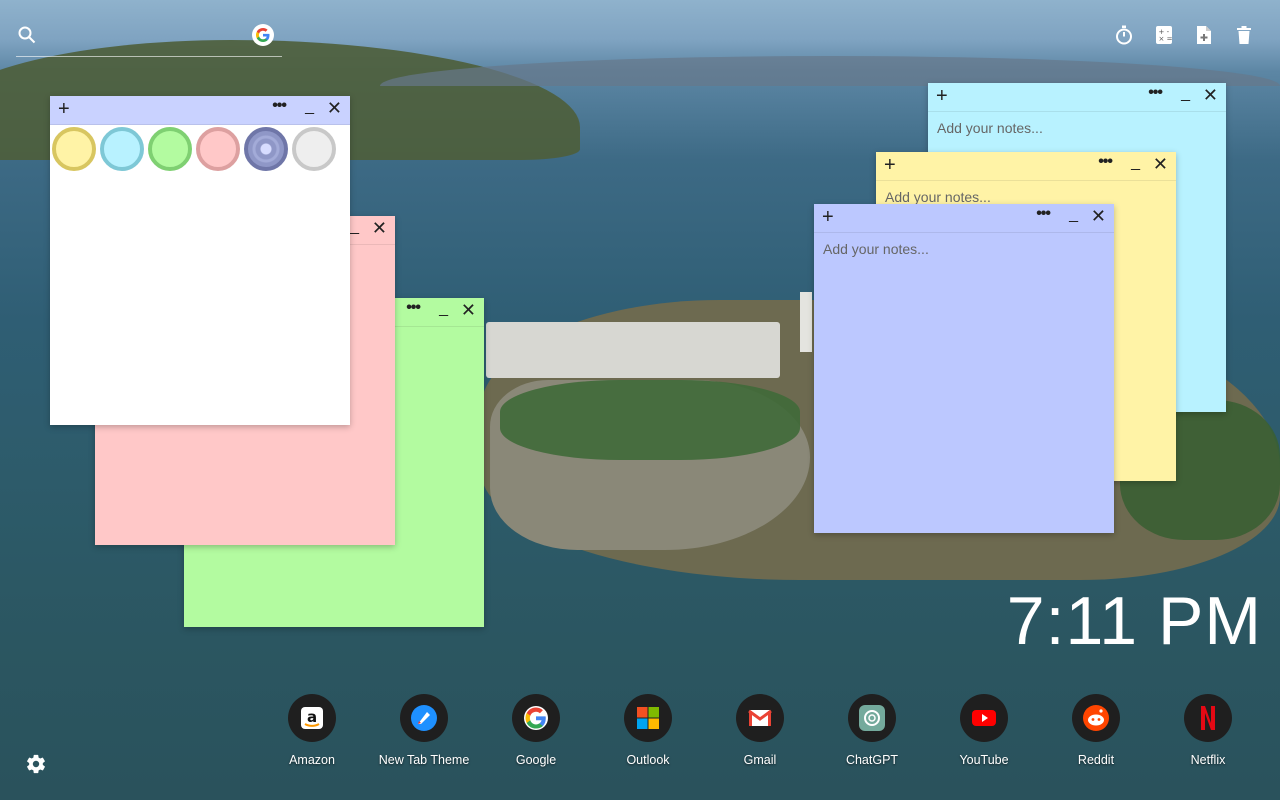 Image resolution: width=1280 pixels, height=800 pixels. What do you see at coordinates (1208, 718) in the screenshot?
I see `netflix-icon` at bounding box center [1208, 718].